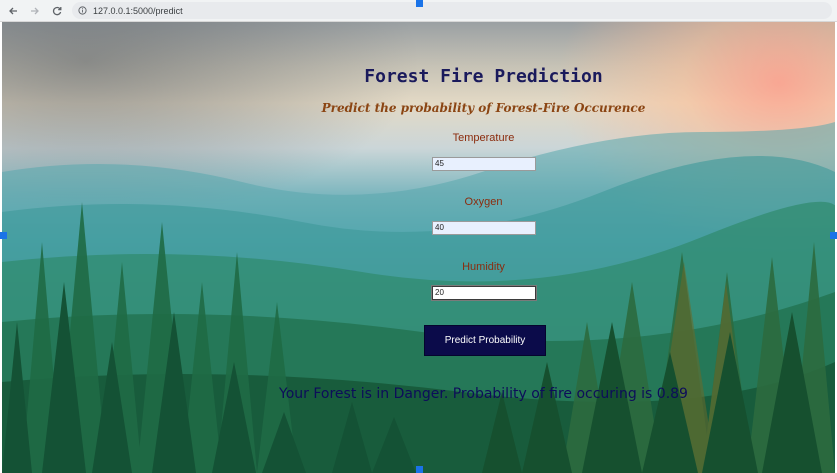  Describe the element at coordinates (483, 202) in the screenshot. I see `oxygen-label: Oxygen` at that location.